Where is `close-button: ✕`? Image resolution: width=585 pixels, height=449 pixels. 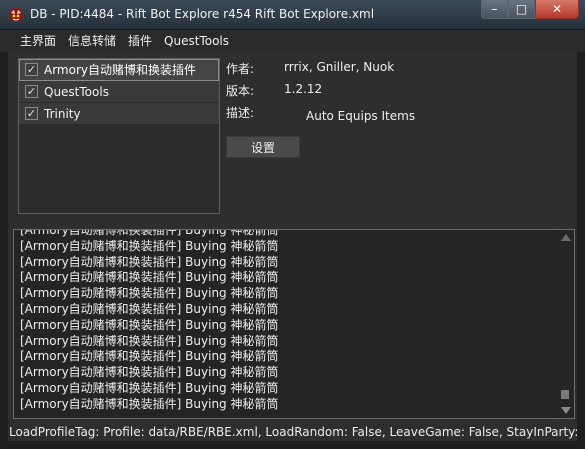
close-button: ✕ is located at coordinates (557, 9).